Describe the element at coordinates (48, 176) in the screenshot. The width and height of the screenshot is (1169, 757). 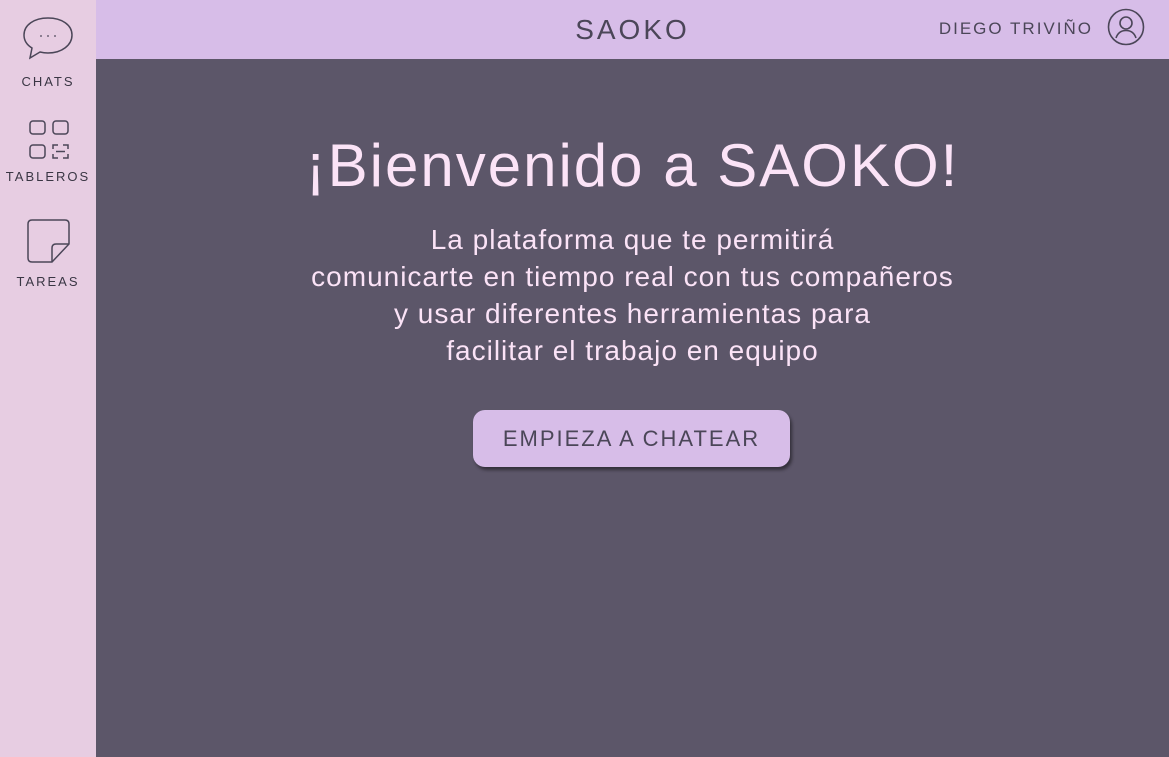
I see `sidebar-item-label: TABLEROS` at that location.